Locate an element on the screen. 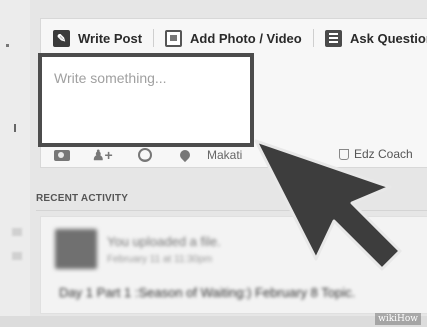  tab-label: Ask Question is located at coordinates (388, 38).